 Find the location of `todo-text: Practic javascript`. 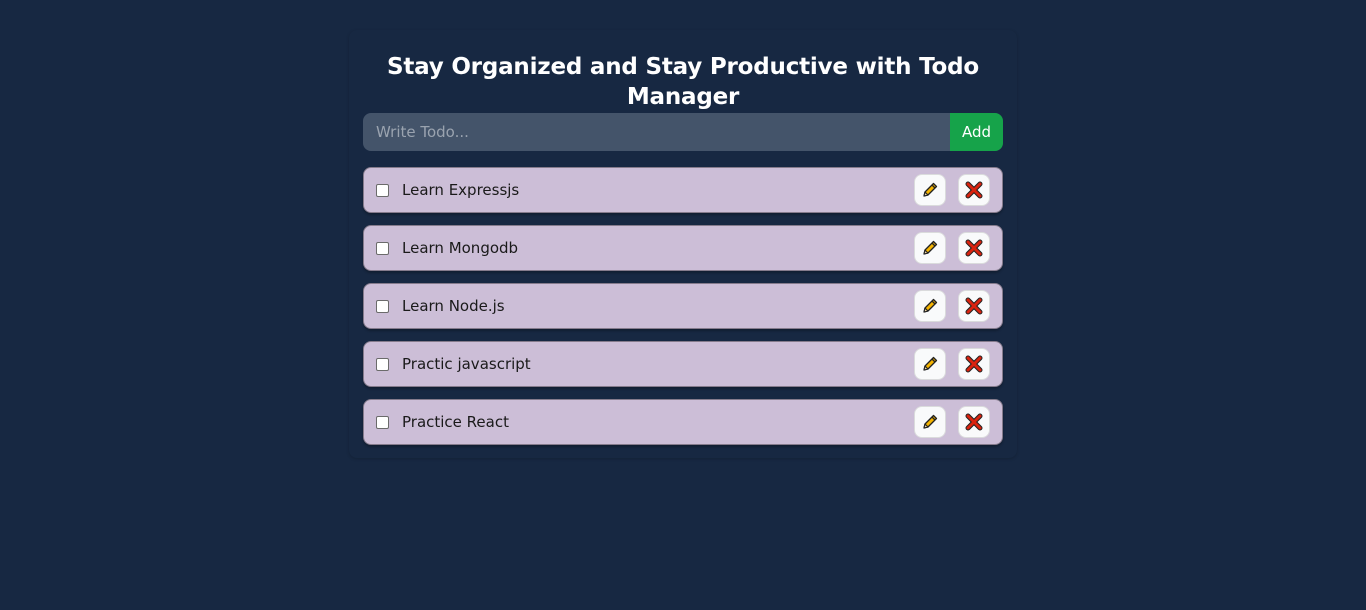

todo-text: Practic javascript is located at coordinates (466, 364).